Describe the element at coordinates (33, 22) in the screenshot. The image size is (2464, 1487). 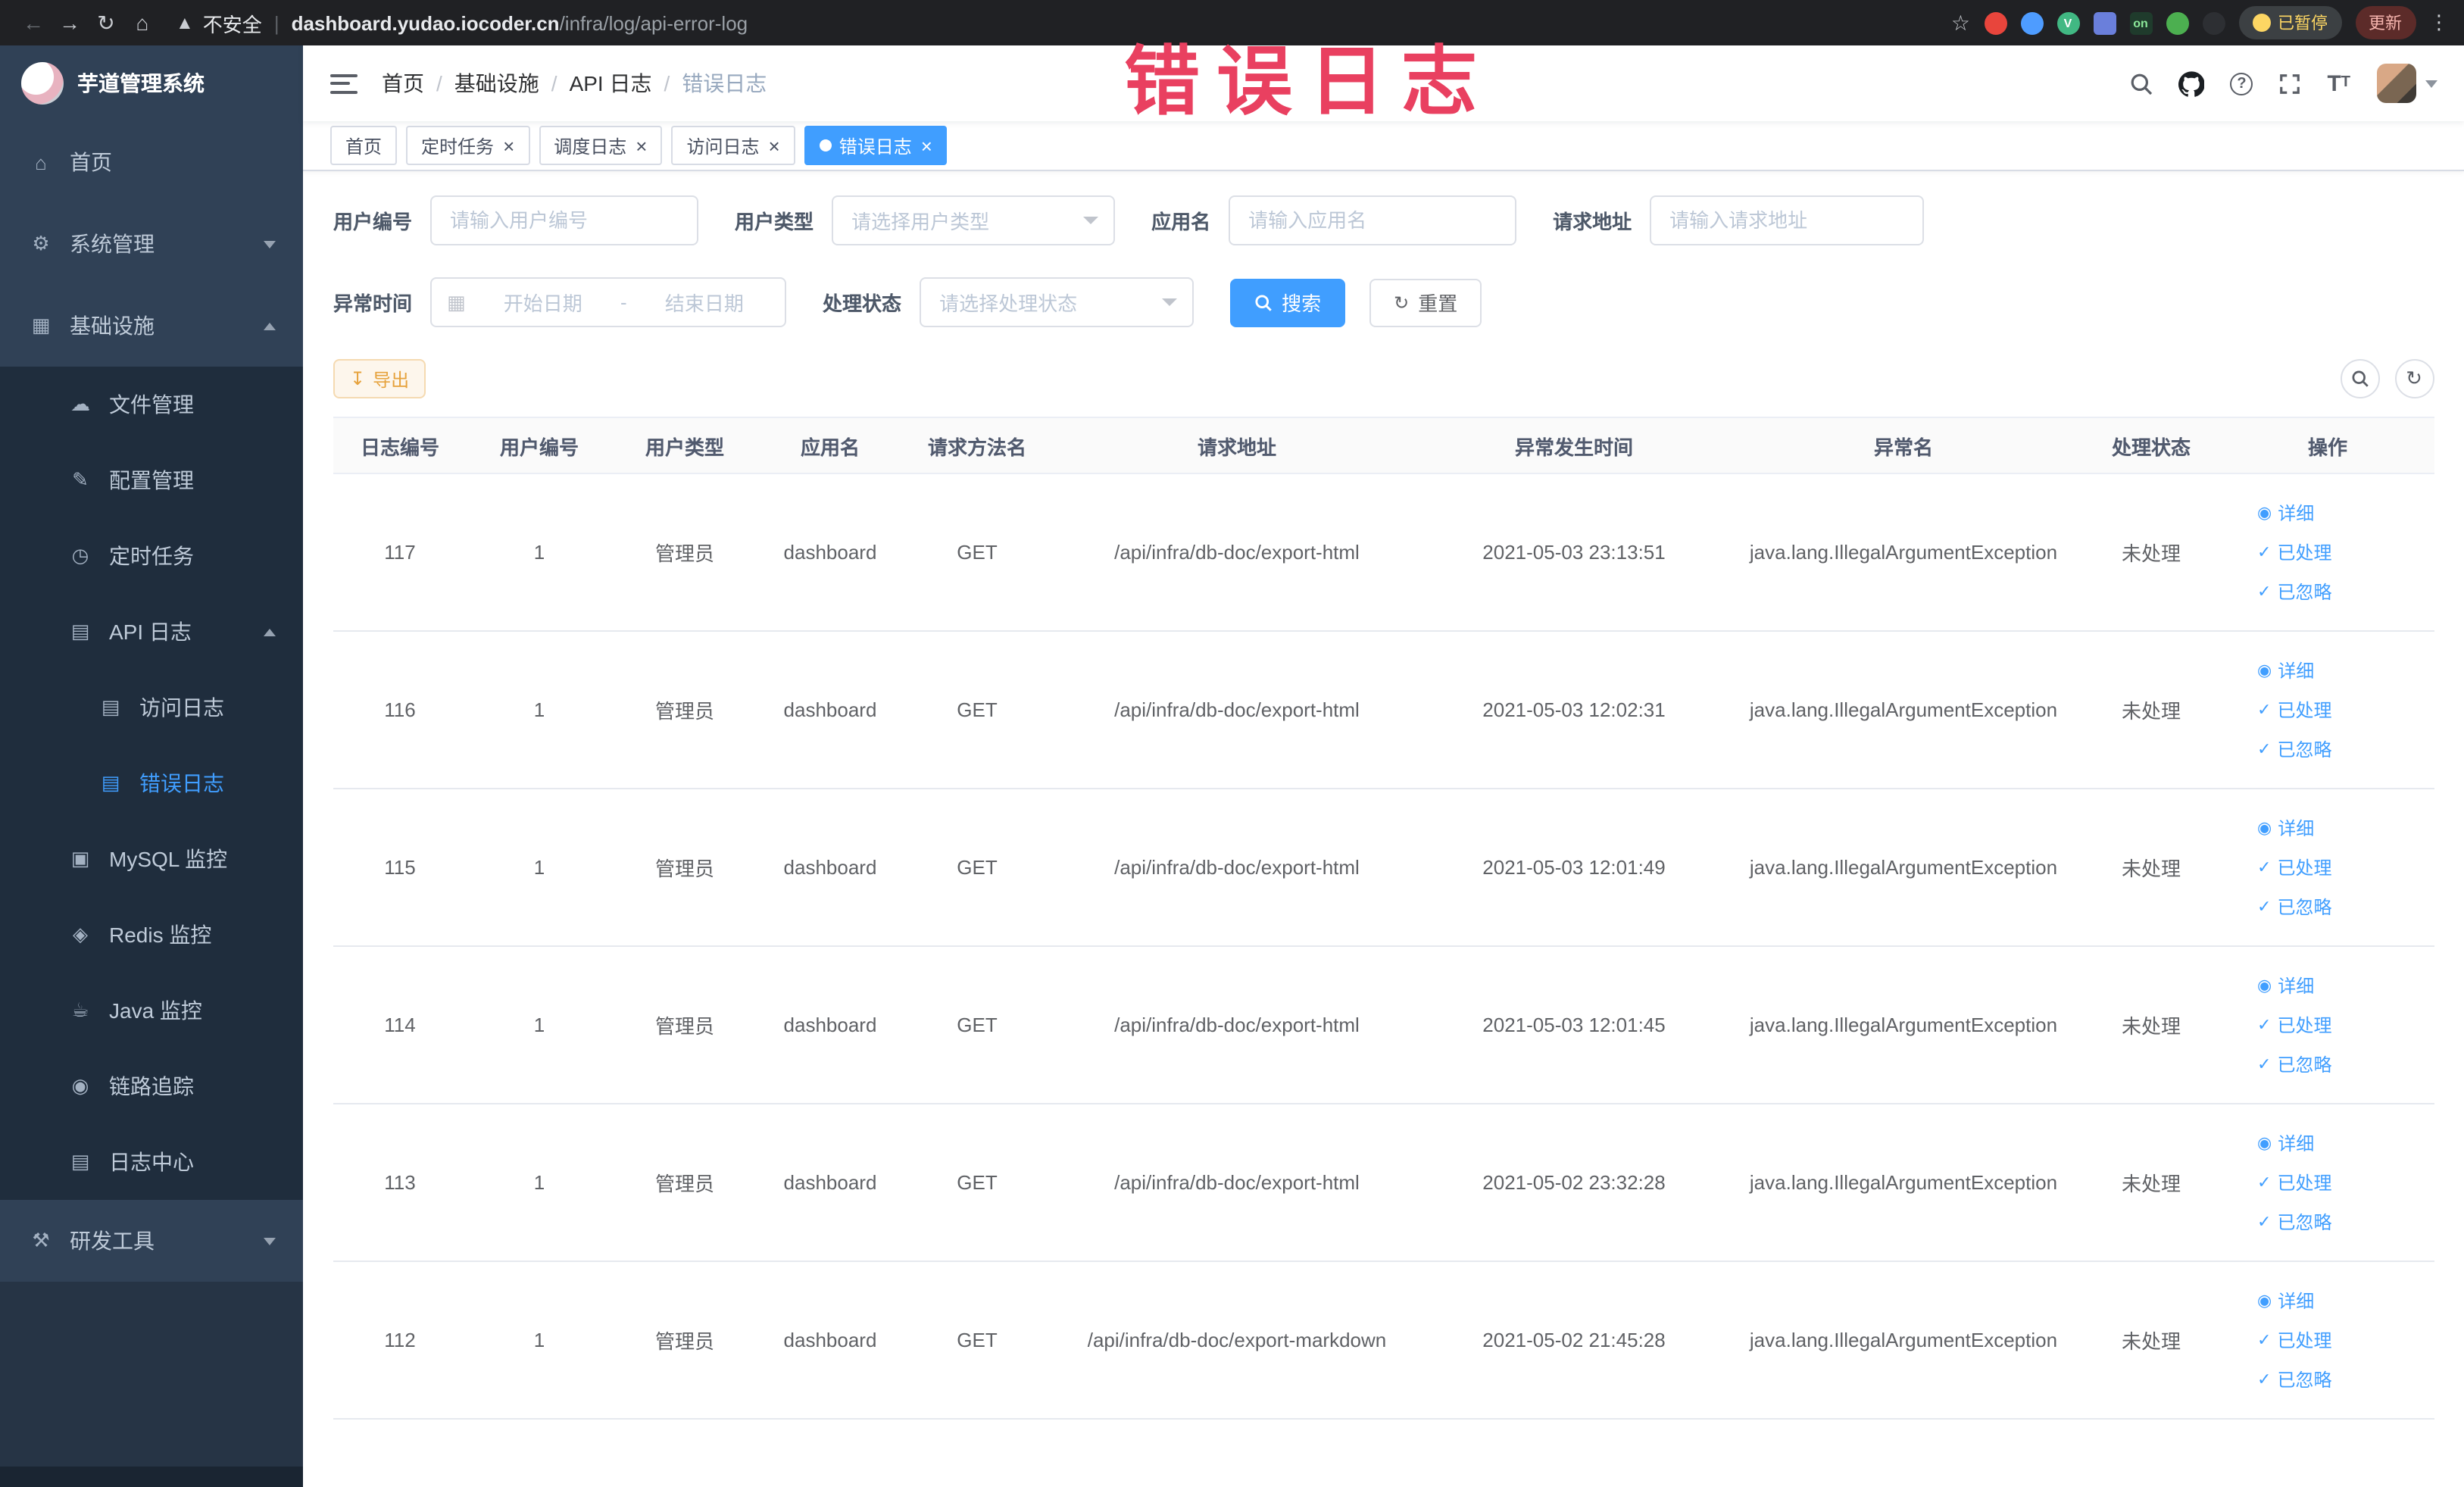
I see `browser-back-icon: ←` at that location.